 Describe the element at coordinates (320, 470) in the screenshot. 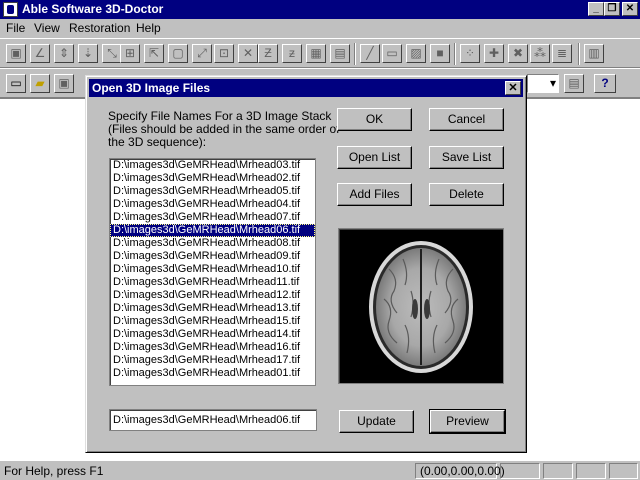

I see `status-bar: For Help, press F1 (0.00,0.00,0.00)` at that location.